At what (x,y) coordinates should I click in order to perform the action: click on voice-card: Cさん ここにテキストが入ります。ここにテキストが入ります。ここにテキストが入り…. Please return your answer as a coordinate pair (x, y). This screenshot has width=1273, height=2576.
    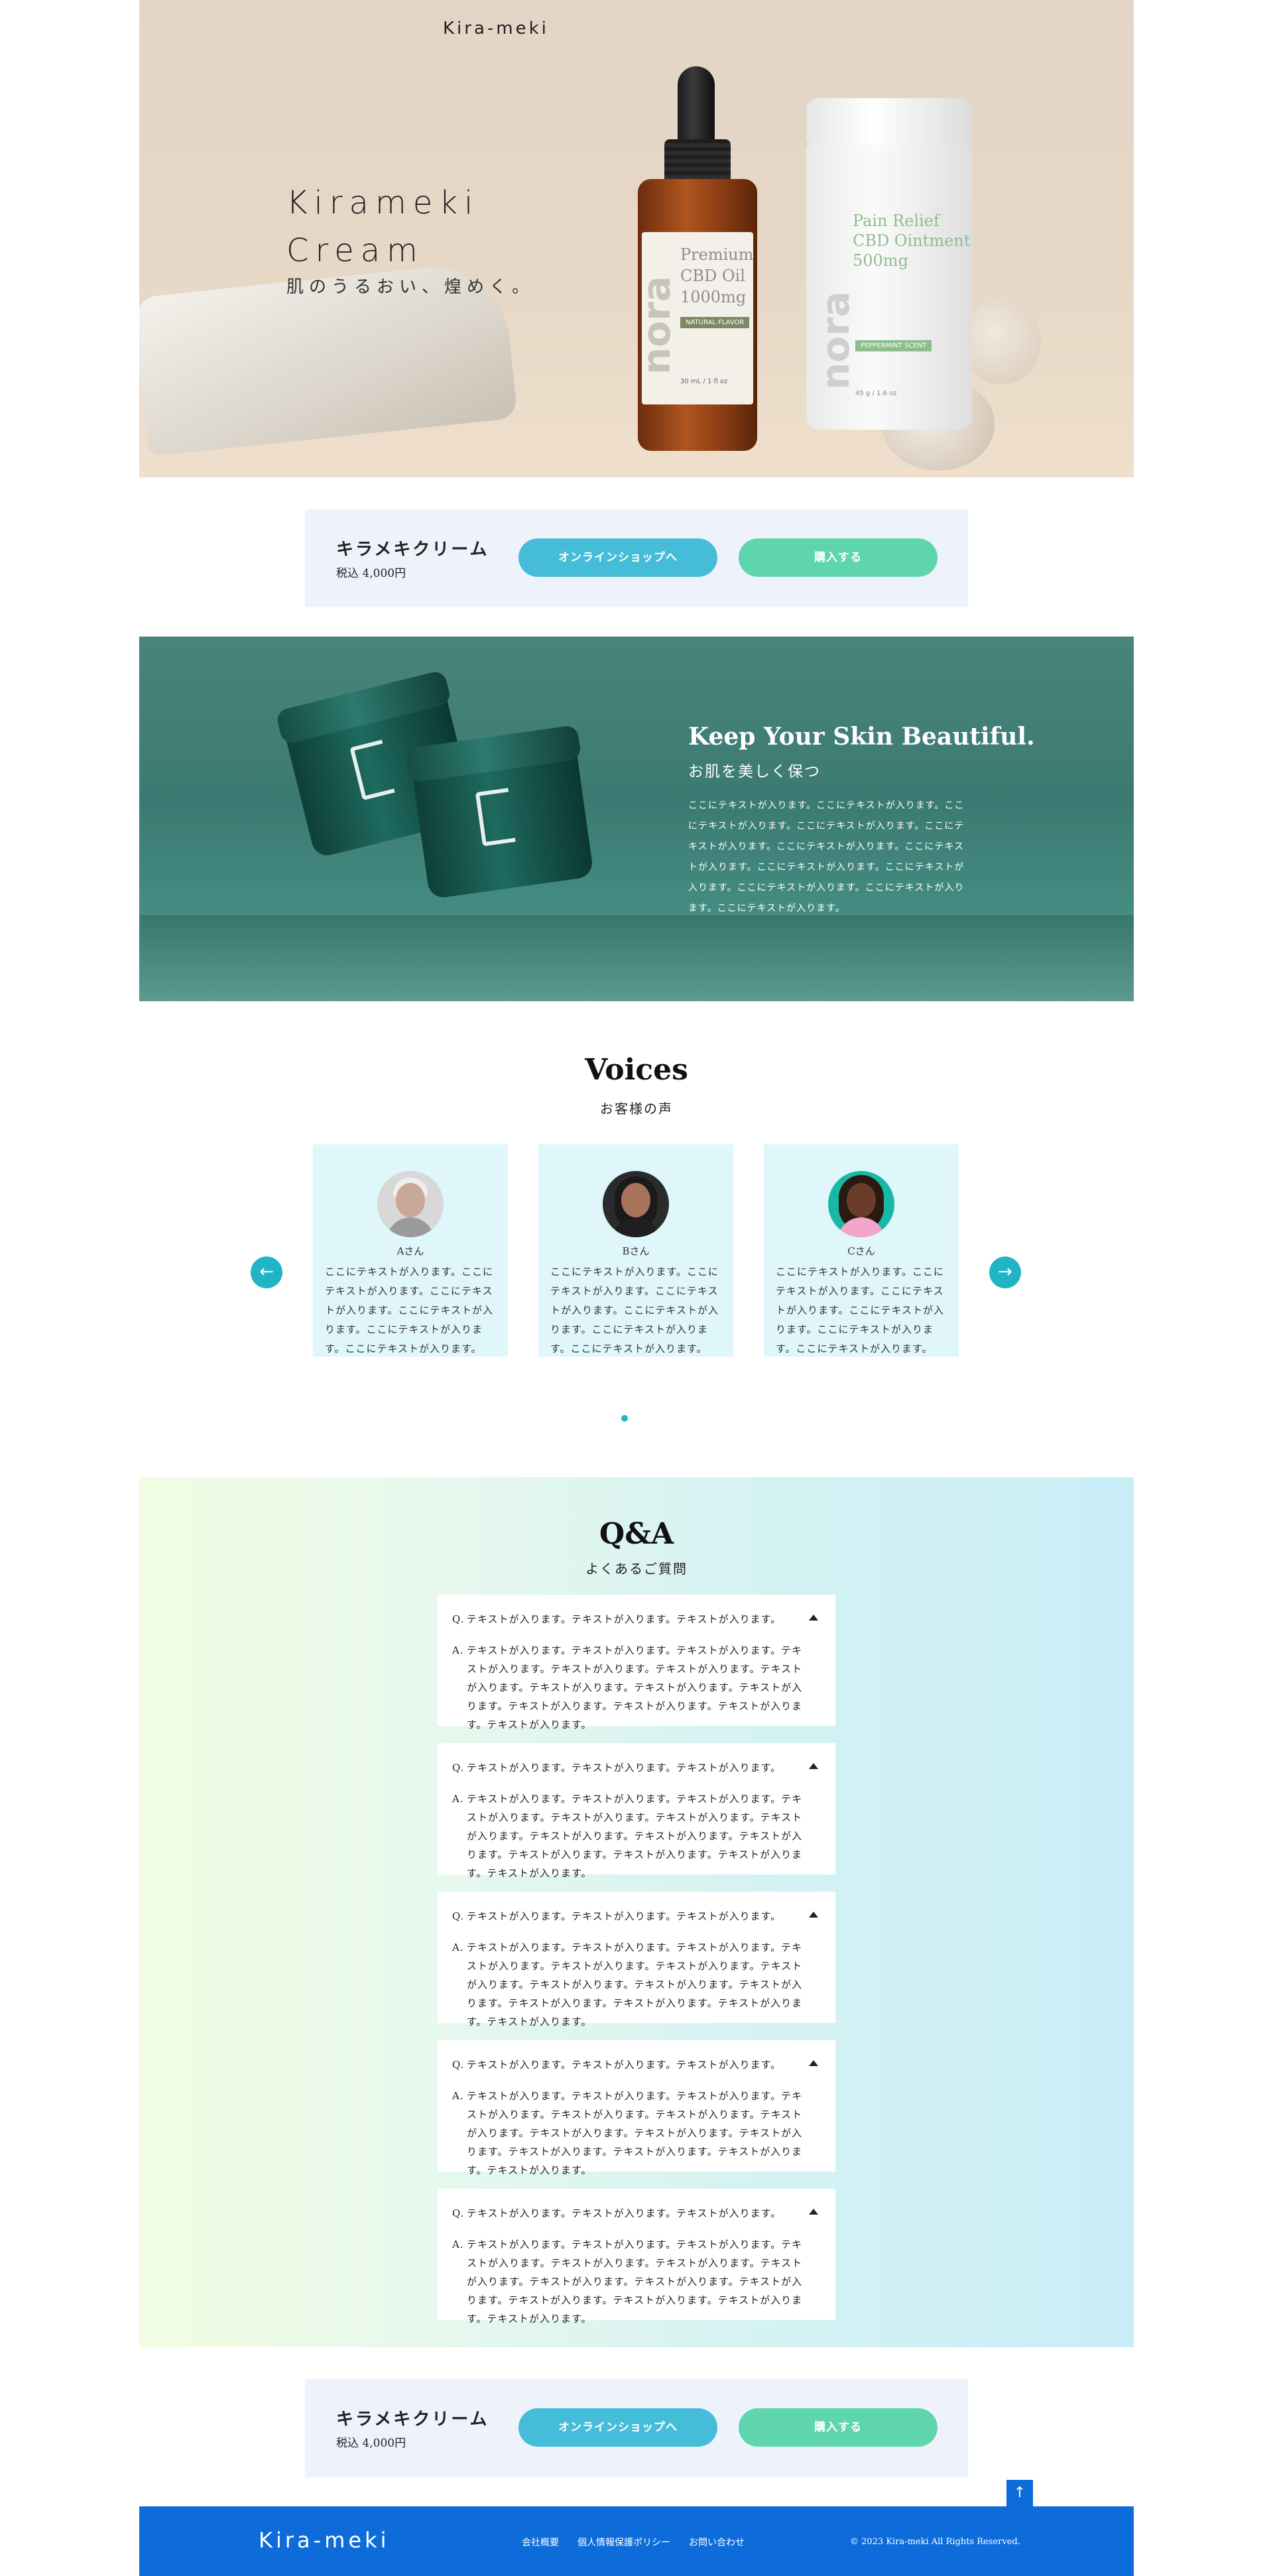
    Looking at the image, I should click on (861, 1250).